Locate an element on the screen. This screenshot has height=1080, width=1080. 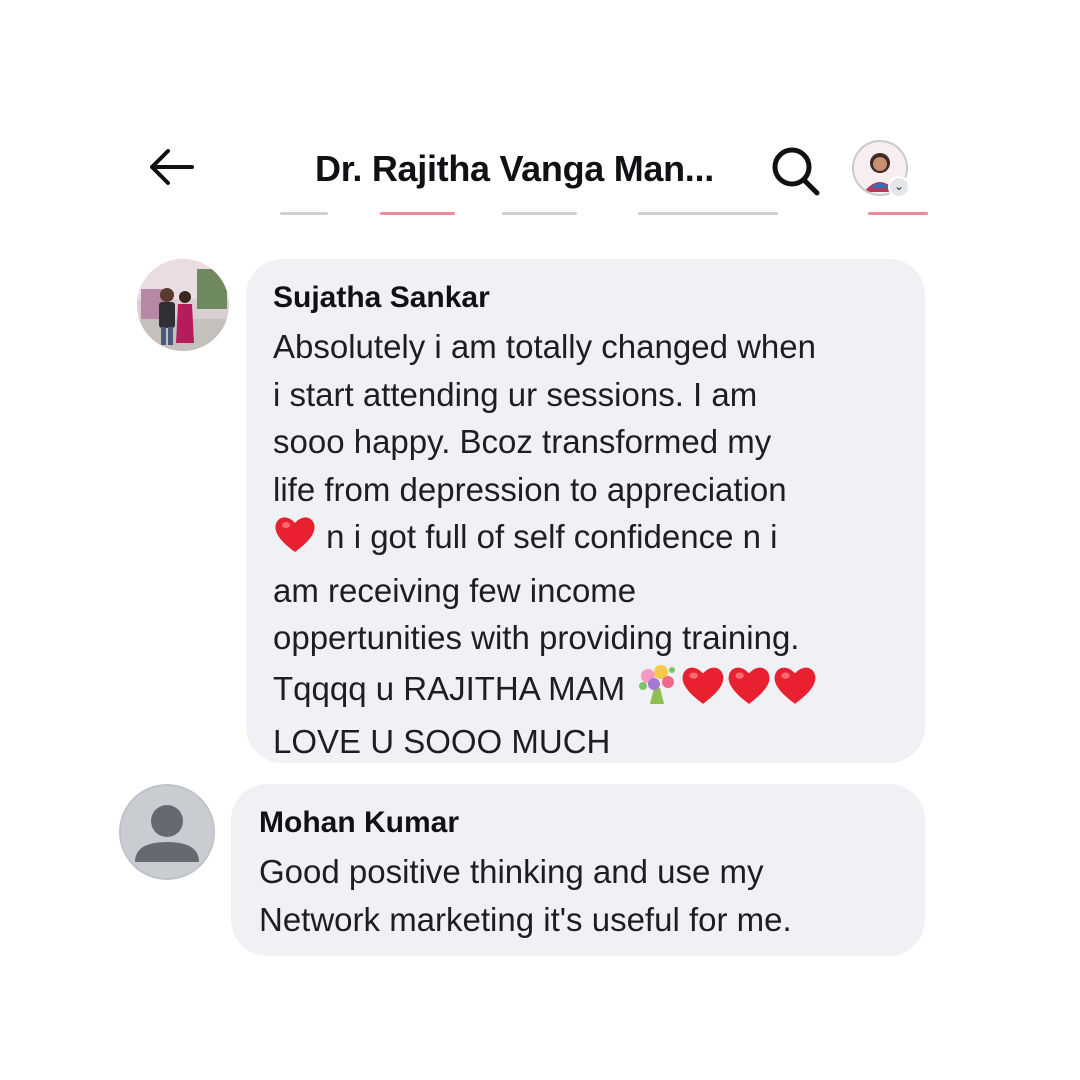
back-button is located at coordinates (172, 167).